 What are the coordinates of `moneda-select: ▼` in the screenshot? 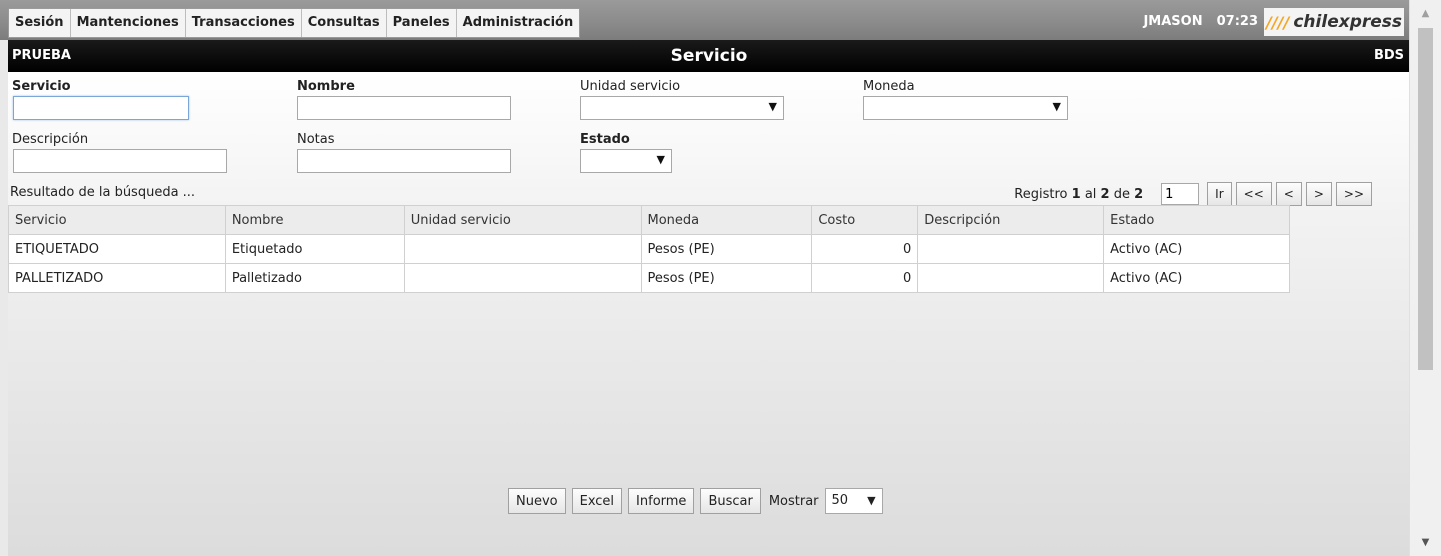 It's located at (965, 108).